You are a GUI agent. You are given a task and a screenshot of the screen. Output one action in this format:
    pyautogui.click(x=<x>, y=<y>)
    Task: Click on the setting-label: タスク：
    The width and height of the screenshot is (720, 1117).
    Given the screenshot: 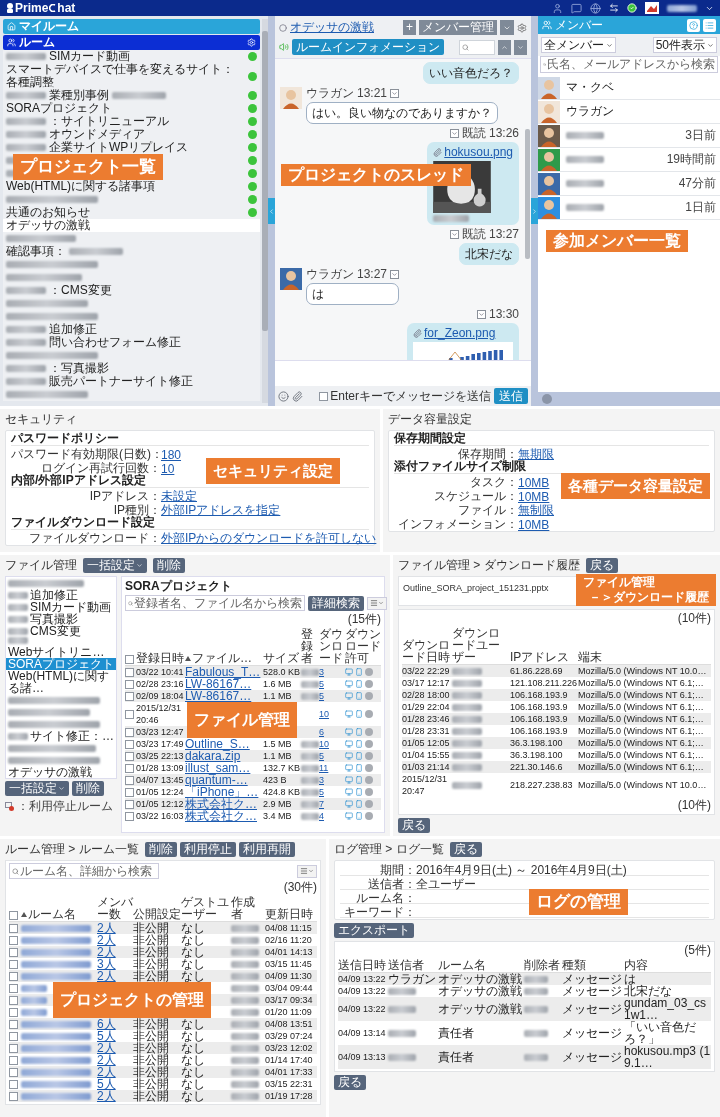 What is the action you would take?
    pyautogui.click(x=493, y=482)
    